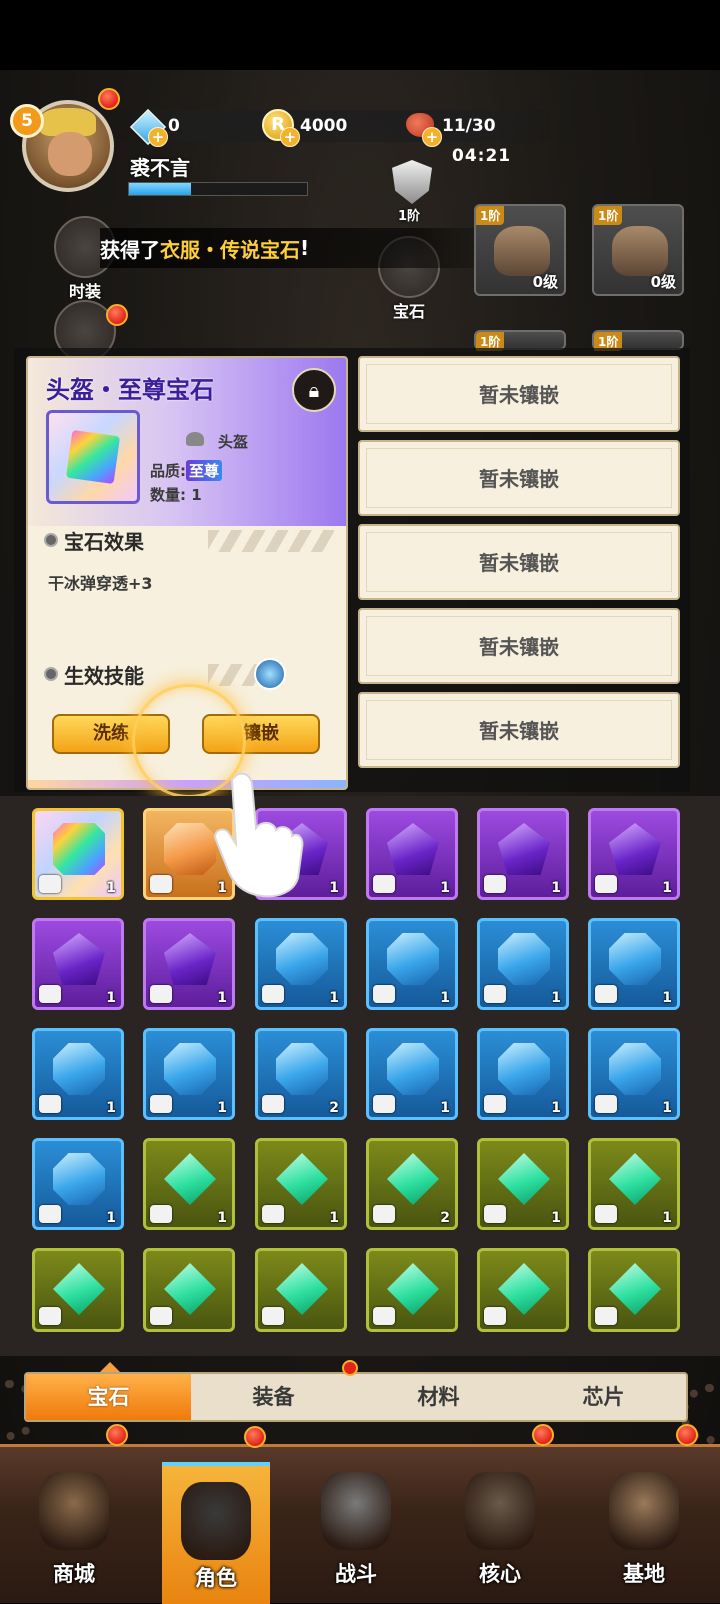 The height and width of the screenshot is (1604, 720). Describe the element at coordinates (356, 1528) in the screenshot. I see `nav-battle: 战斗` at that location.